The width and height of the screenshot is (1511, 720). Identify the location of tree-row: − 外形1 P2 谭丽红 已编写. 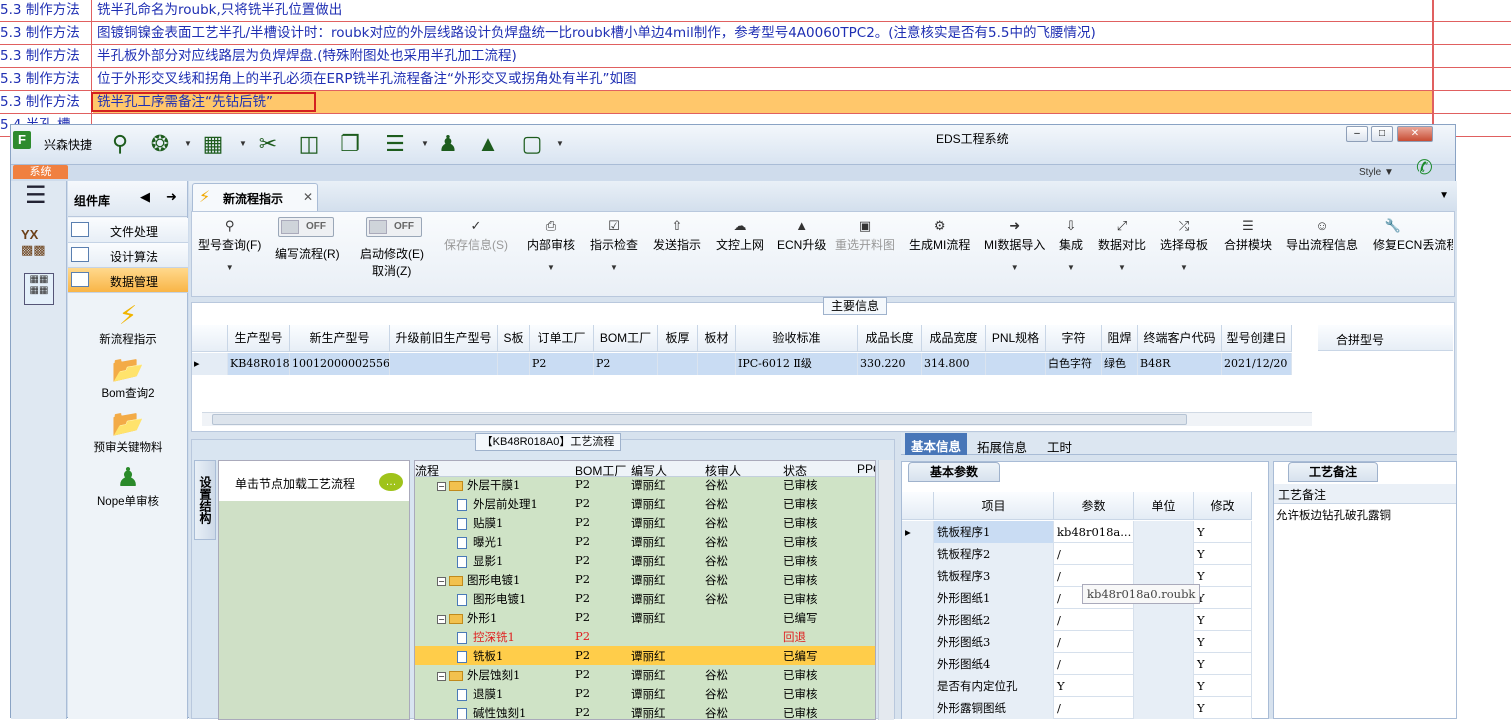
(645, 617).